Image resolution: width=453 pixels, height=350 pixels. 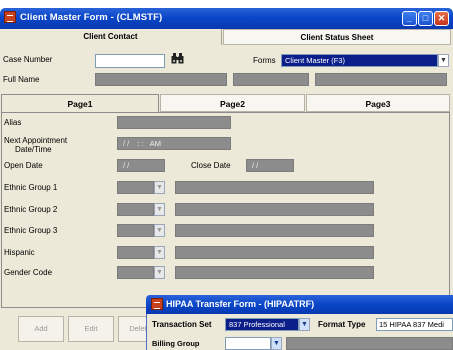 I want to click on ethnic-group-3-desc, so click(x=274, y=230).